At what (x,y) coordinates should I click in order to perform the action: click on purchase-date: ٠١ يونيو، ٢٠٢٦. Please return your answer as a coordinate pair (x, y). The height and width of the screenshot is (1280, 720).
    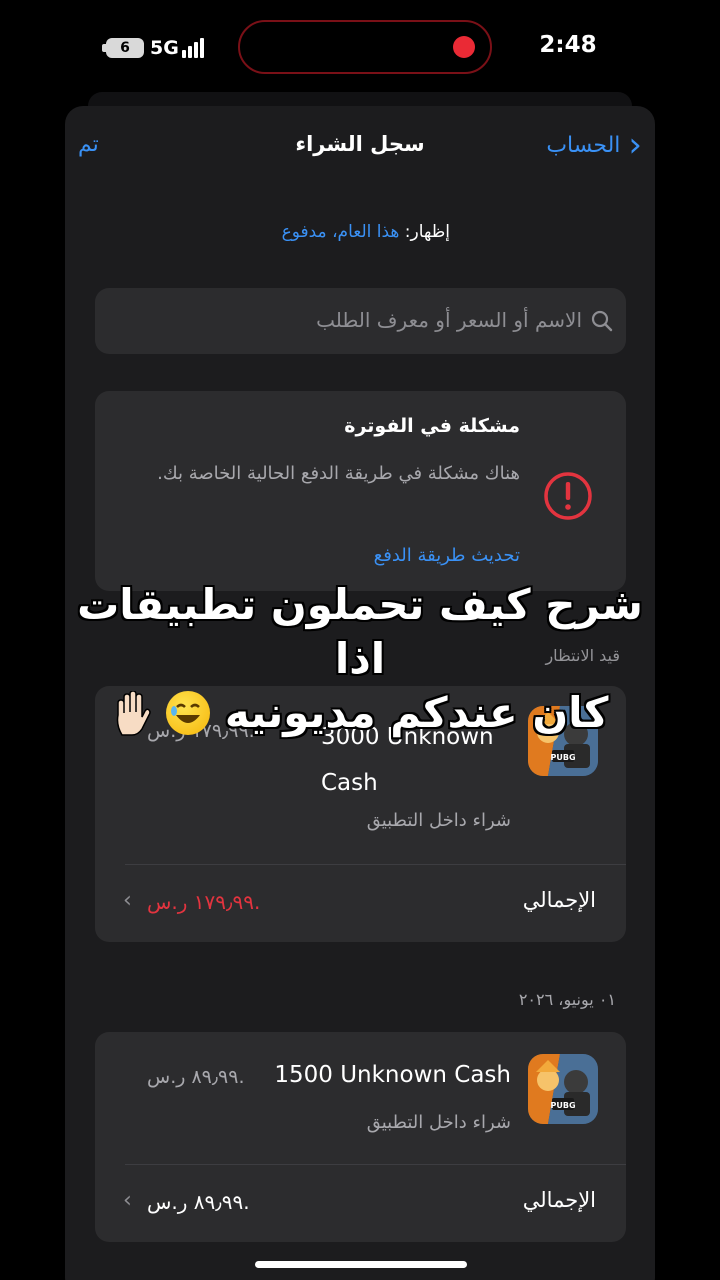
    Looking at the image, I should click on (567, 999).